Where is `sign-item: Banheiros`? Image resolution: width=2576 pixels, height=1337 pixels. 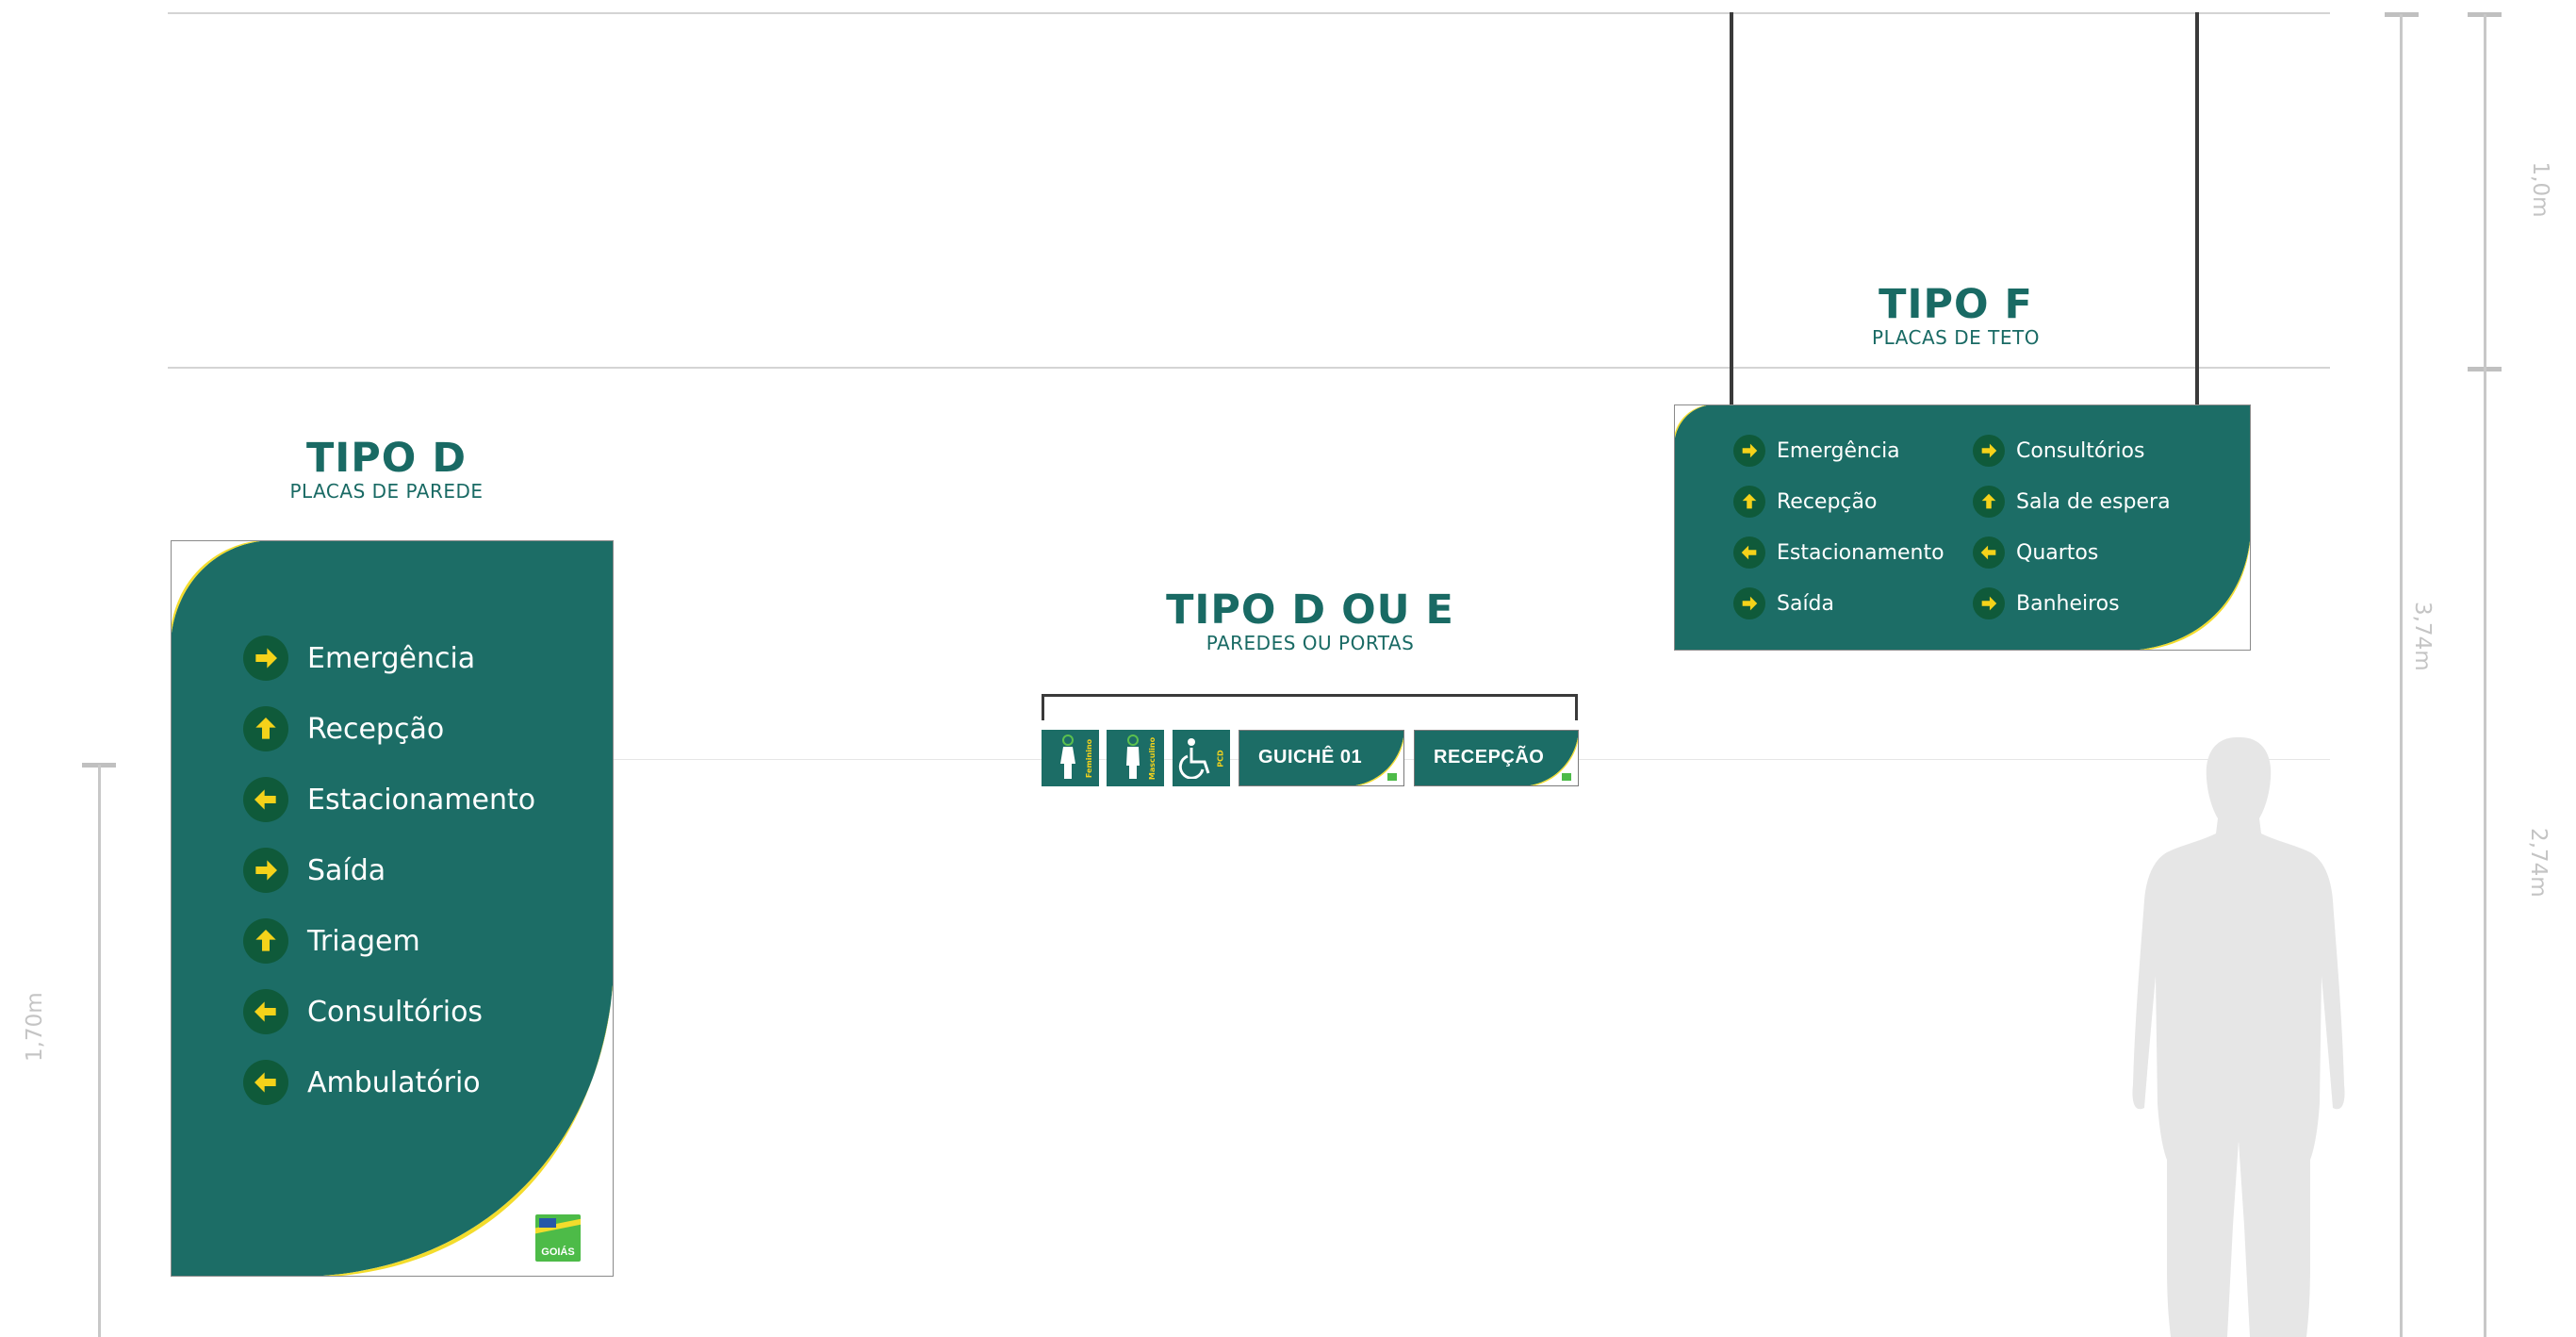 sign-item: Banheiros is located at coordinates (2047, 603).